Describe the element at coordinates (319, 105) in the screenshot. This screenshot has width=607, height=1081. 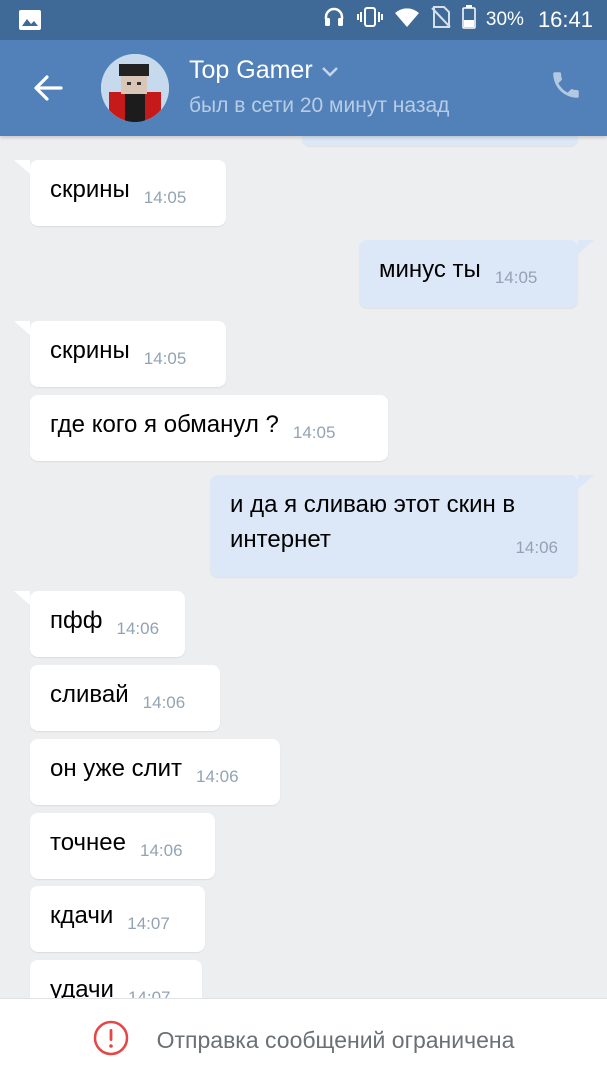
I see `contact-status: был в сети 20 минут назад` at that location.